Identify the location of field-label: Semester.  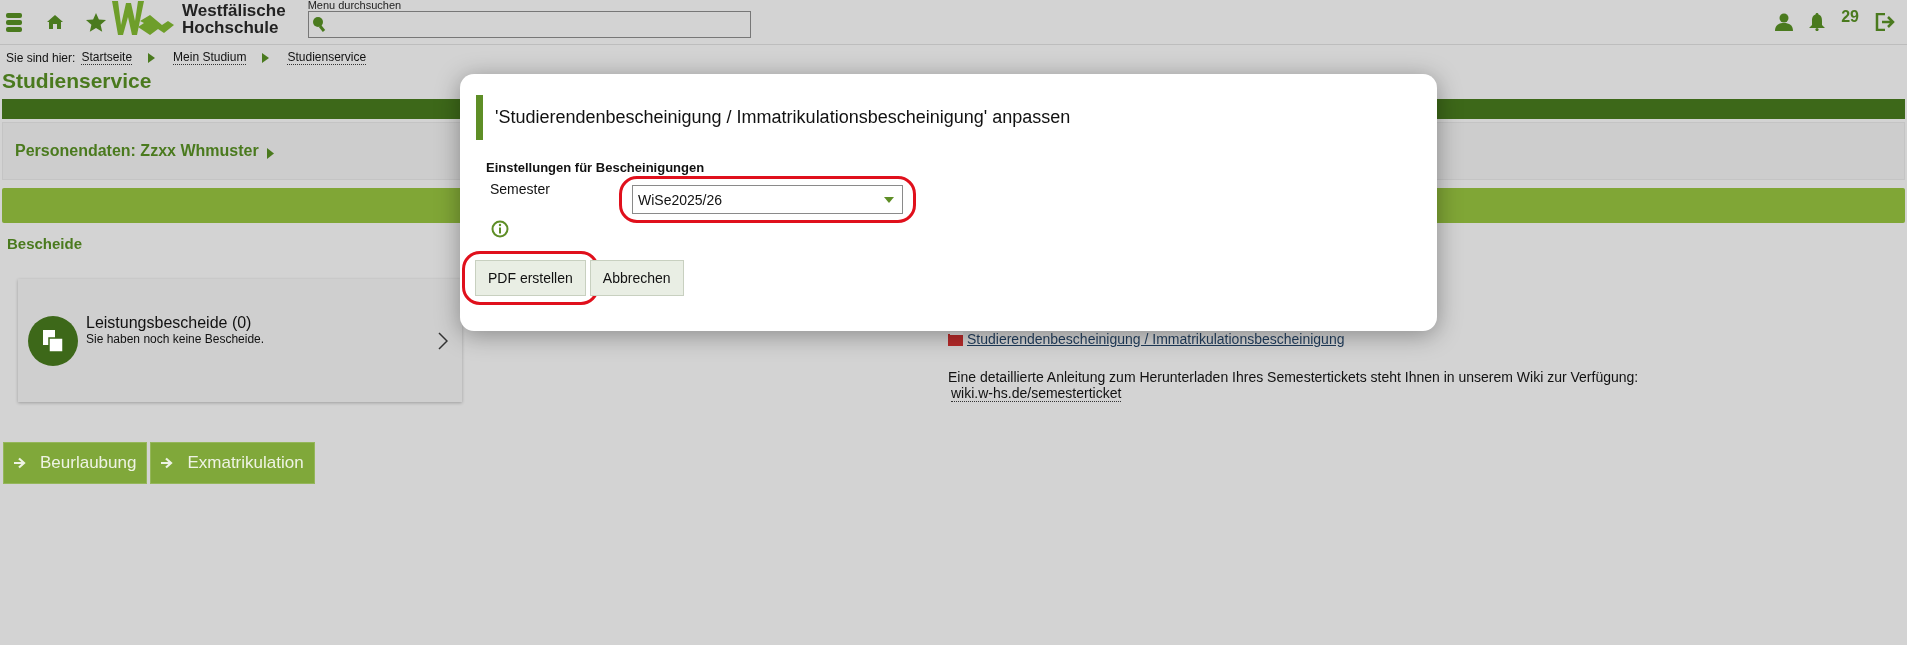
(520, 189).